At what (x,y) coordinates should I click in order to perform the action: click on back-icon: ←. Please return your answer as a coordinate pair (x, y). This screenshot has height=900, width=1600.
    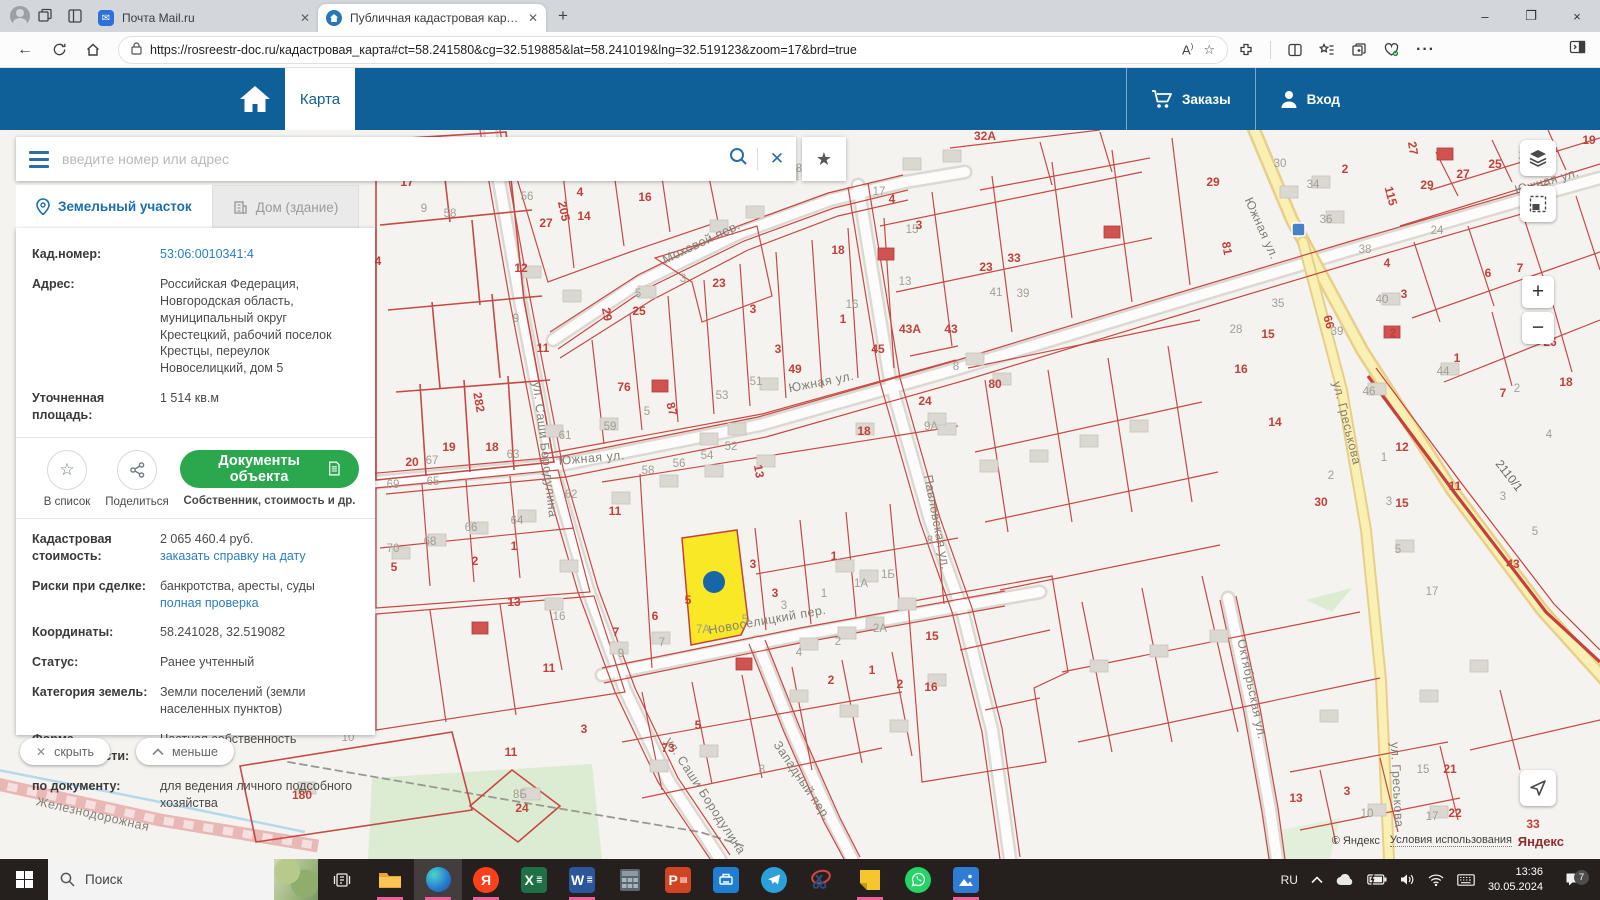
    Looking at the image, I should click on (25, 50).